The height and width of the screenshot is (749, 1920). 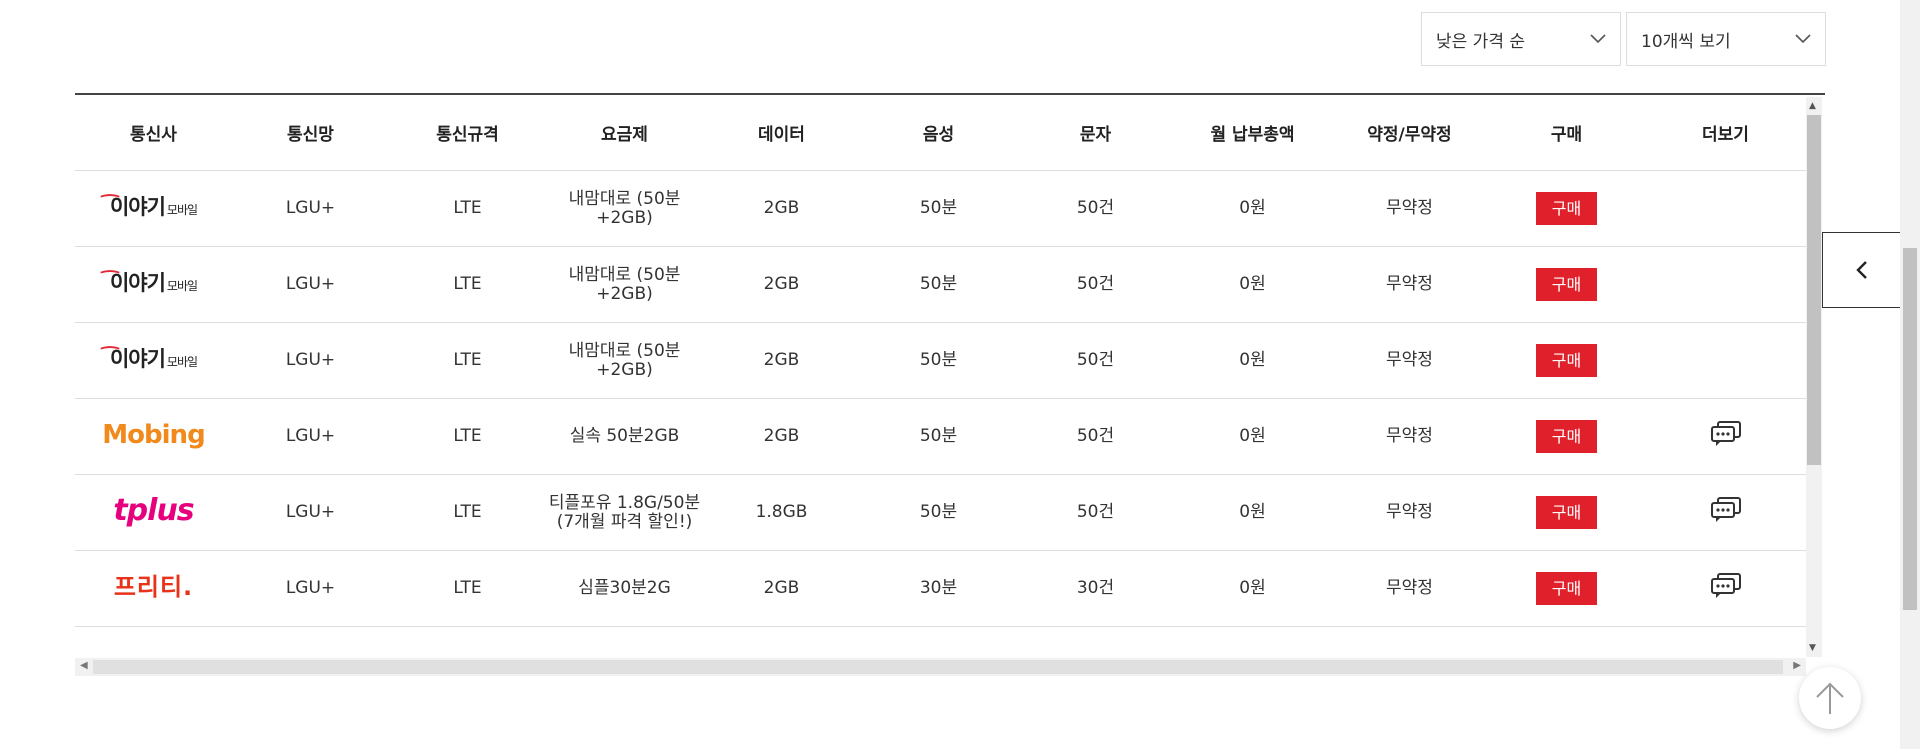 I want to click on scroll-down-arrow-icon: ▼, so click(x=1812, y=648).